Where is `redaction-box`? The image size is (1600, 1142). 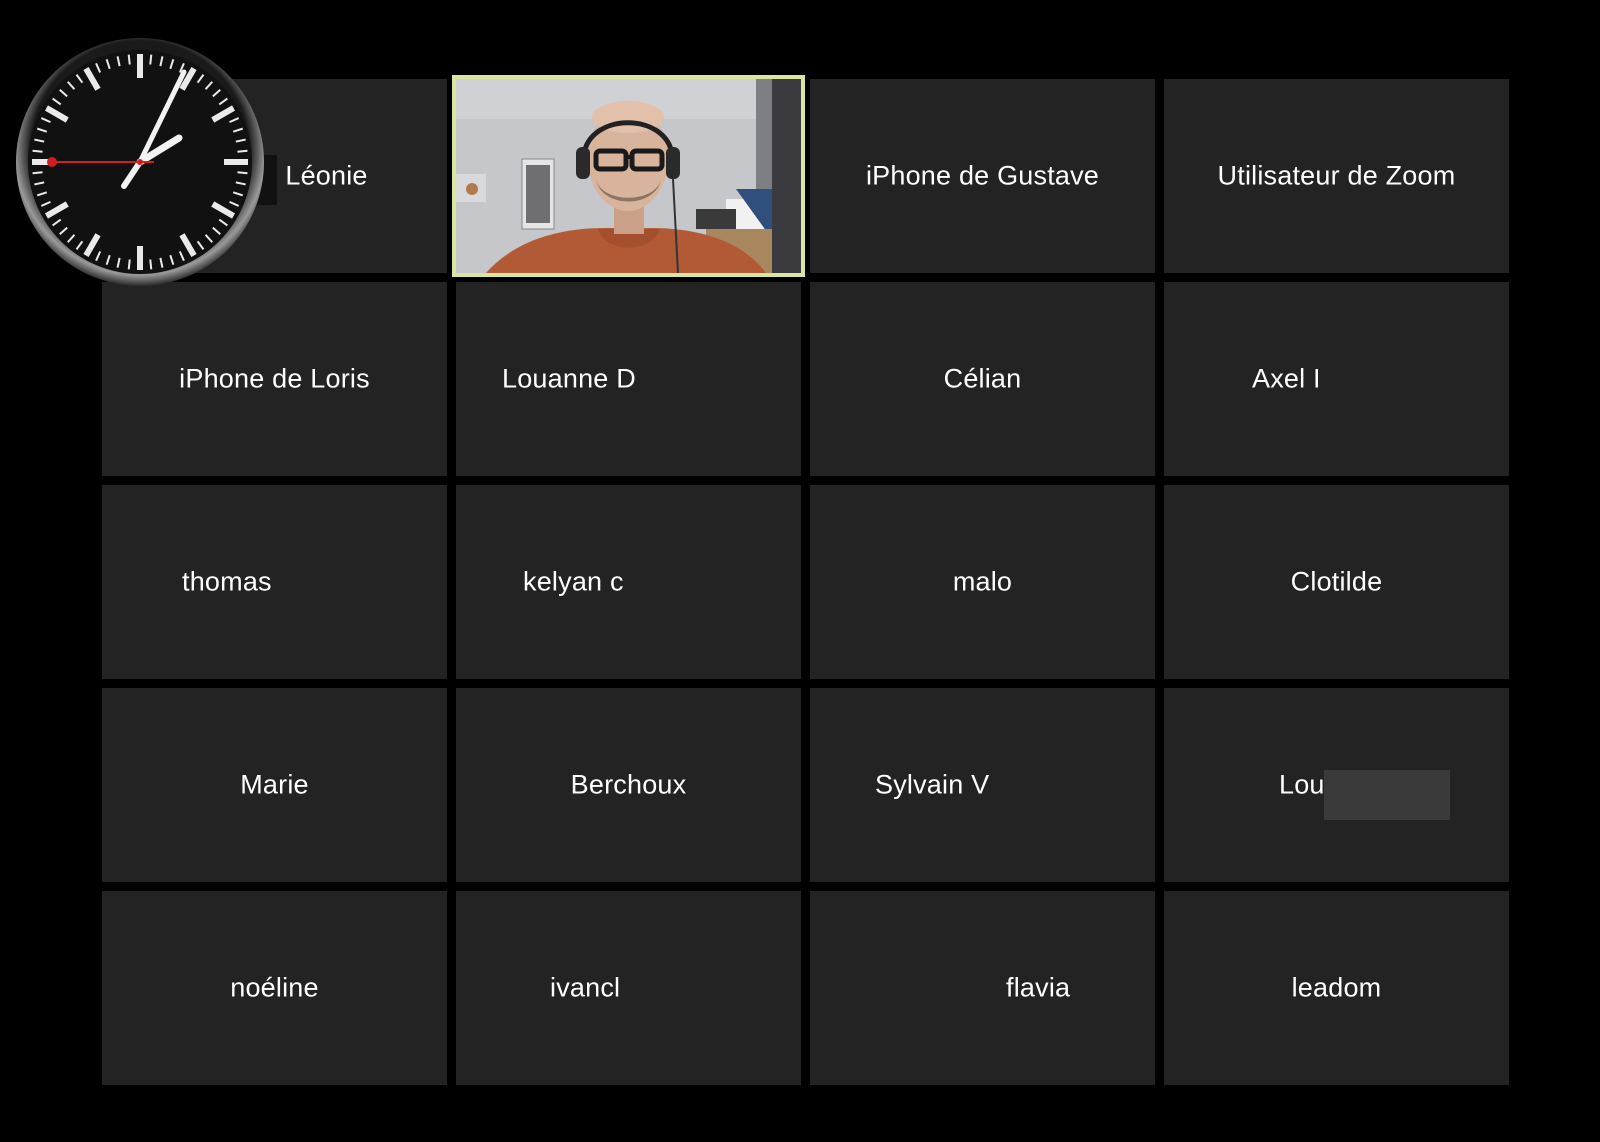 redaction-box is located at coordinates (1387, 795).